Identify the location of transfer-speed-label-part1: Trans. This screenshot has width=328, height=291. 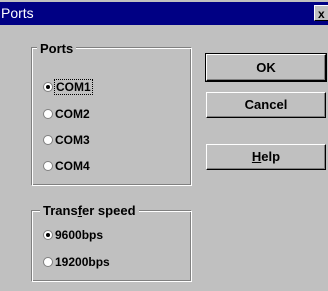
(60, 210).